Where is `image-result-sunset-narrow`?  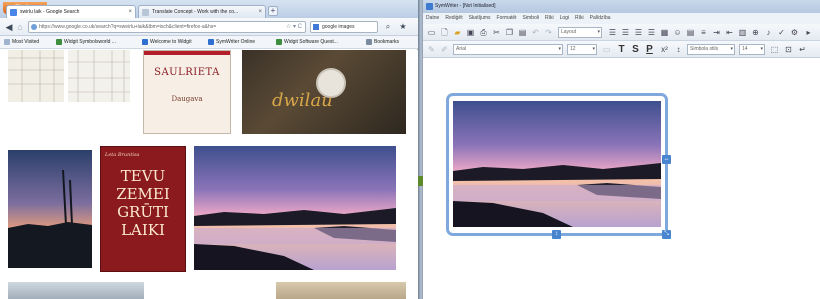
image-result-sunset-narrow is located at coordinates (50, 209).